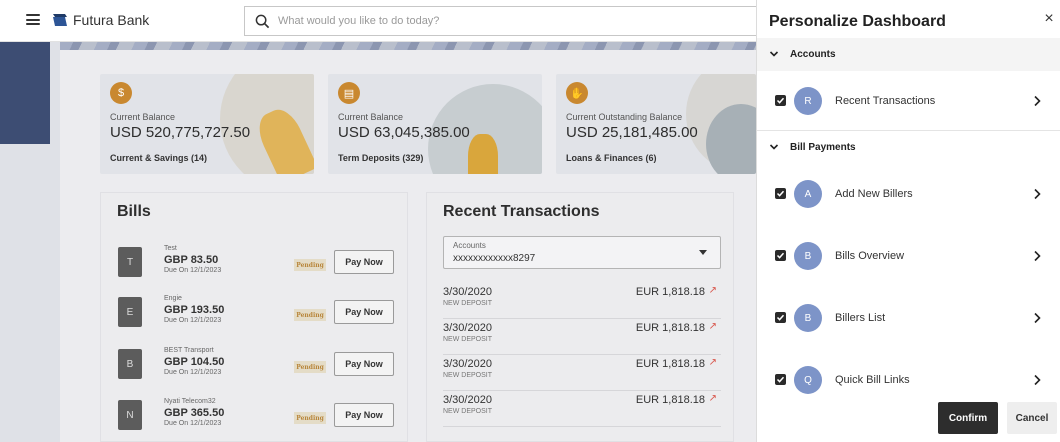  Describe the element at coordinates (1049, 19) in the screenshot. I see `close-icon: ×` at that location.